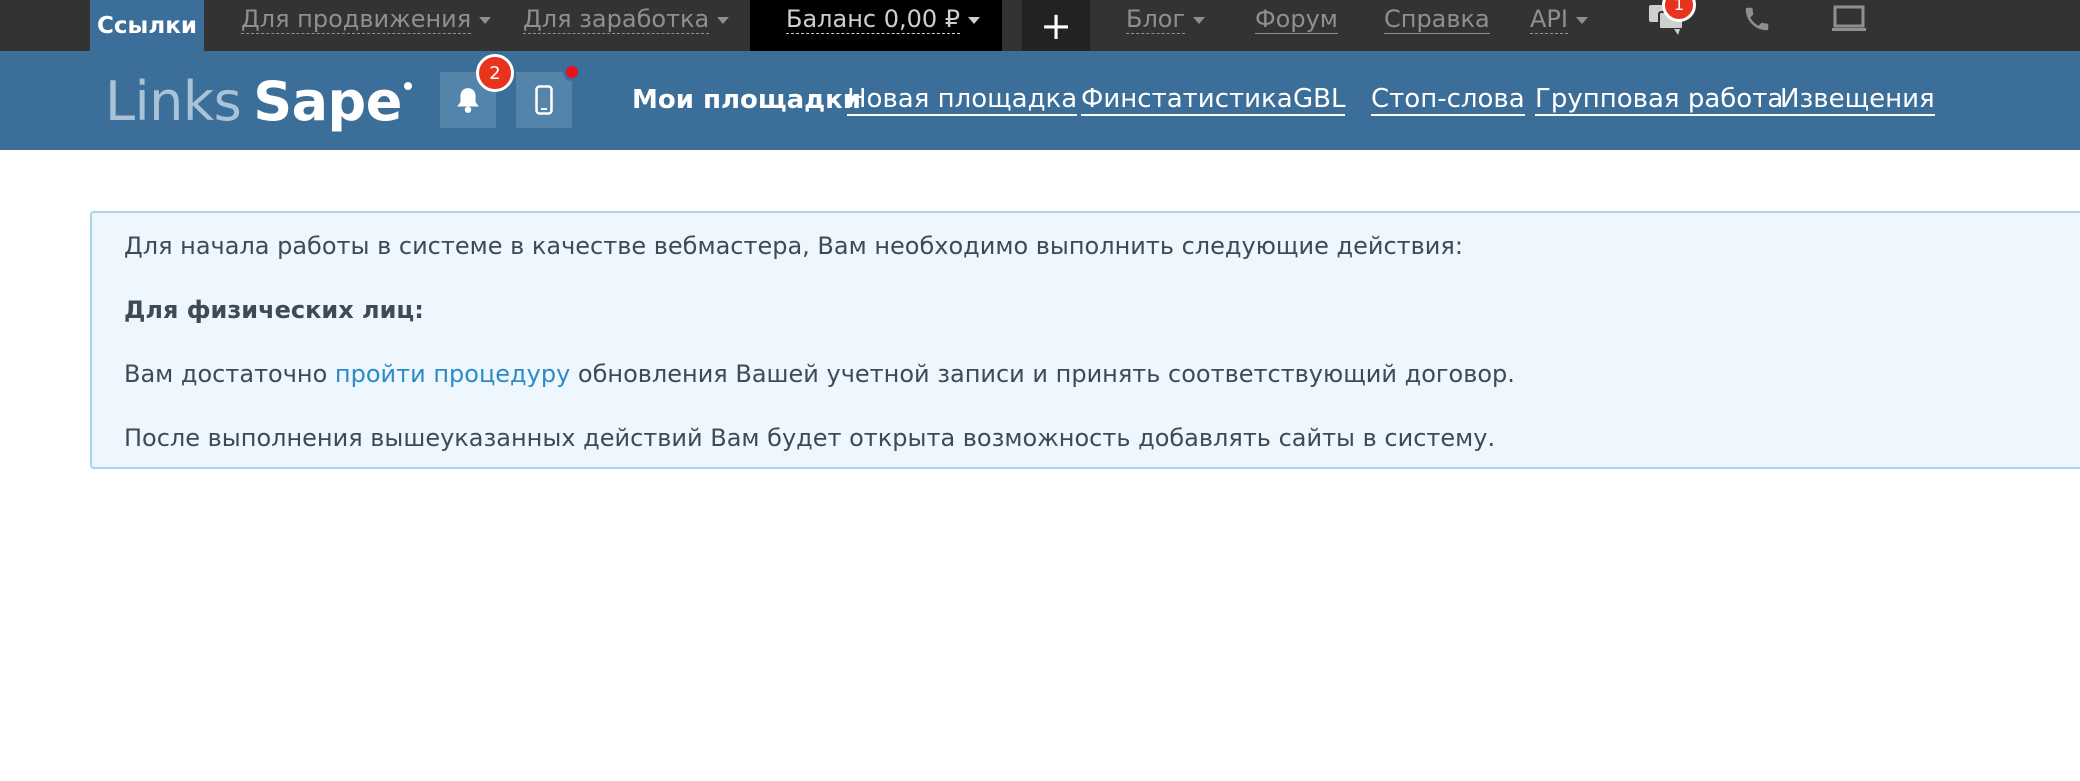 Image resolution: width=2080 pixels, height=781 pixels. Describe the element at coordinates (616, 19) in the screenshot. I see `earn-menu-label: Для заработка` at that location.